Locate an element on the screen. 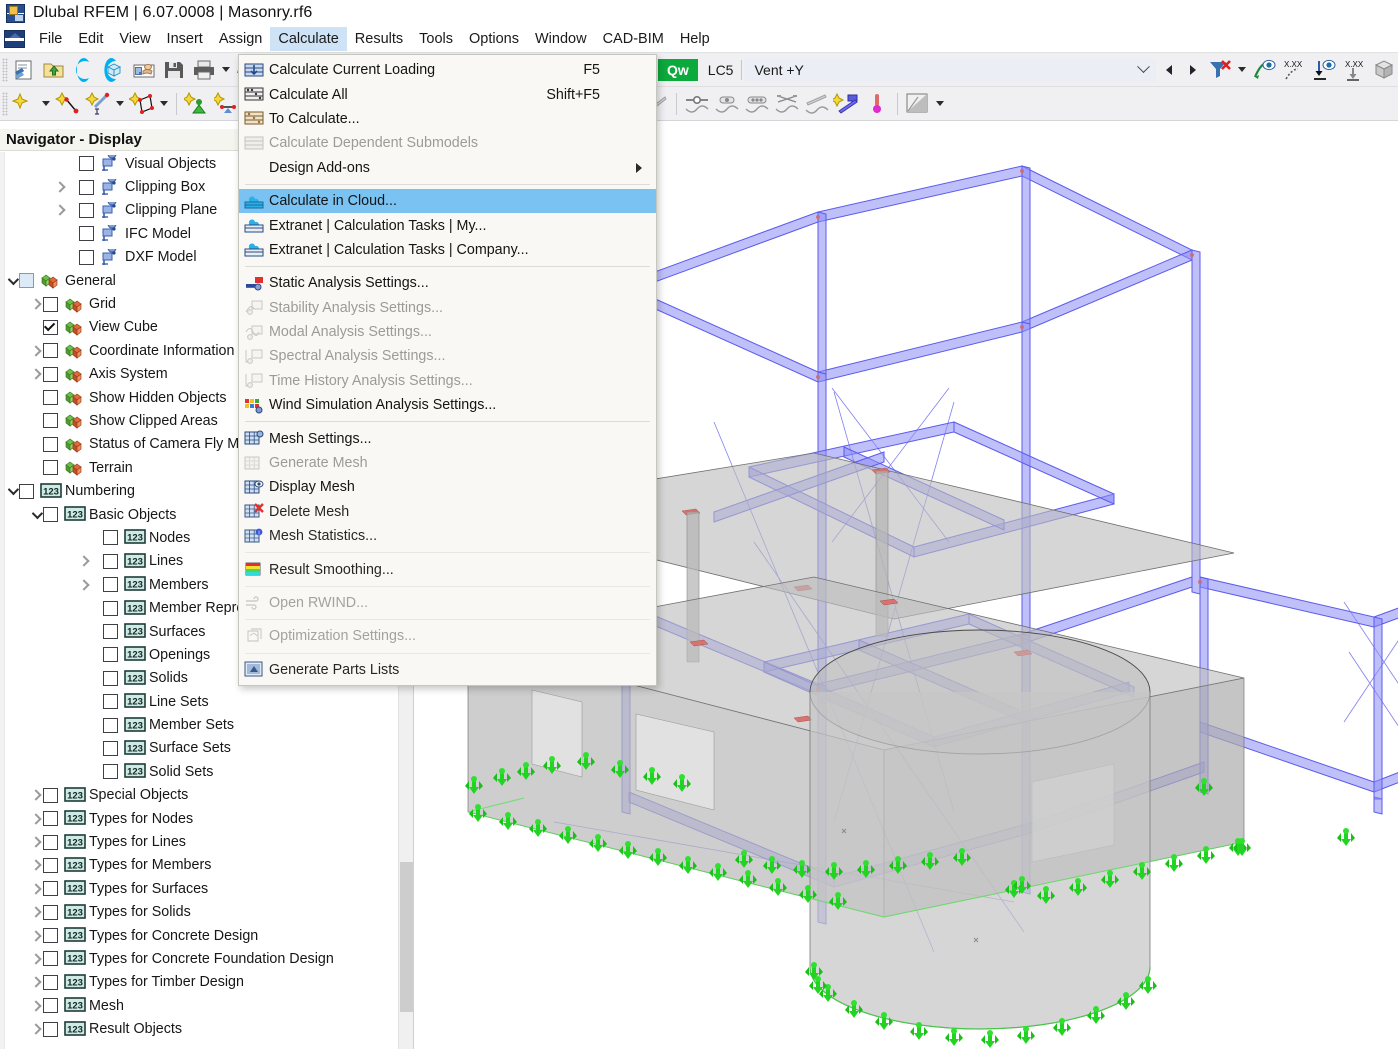  new-surface-icon is located at coordinates (142, 104).